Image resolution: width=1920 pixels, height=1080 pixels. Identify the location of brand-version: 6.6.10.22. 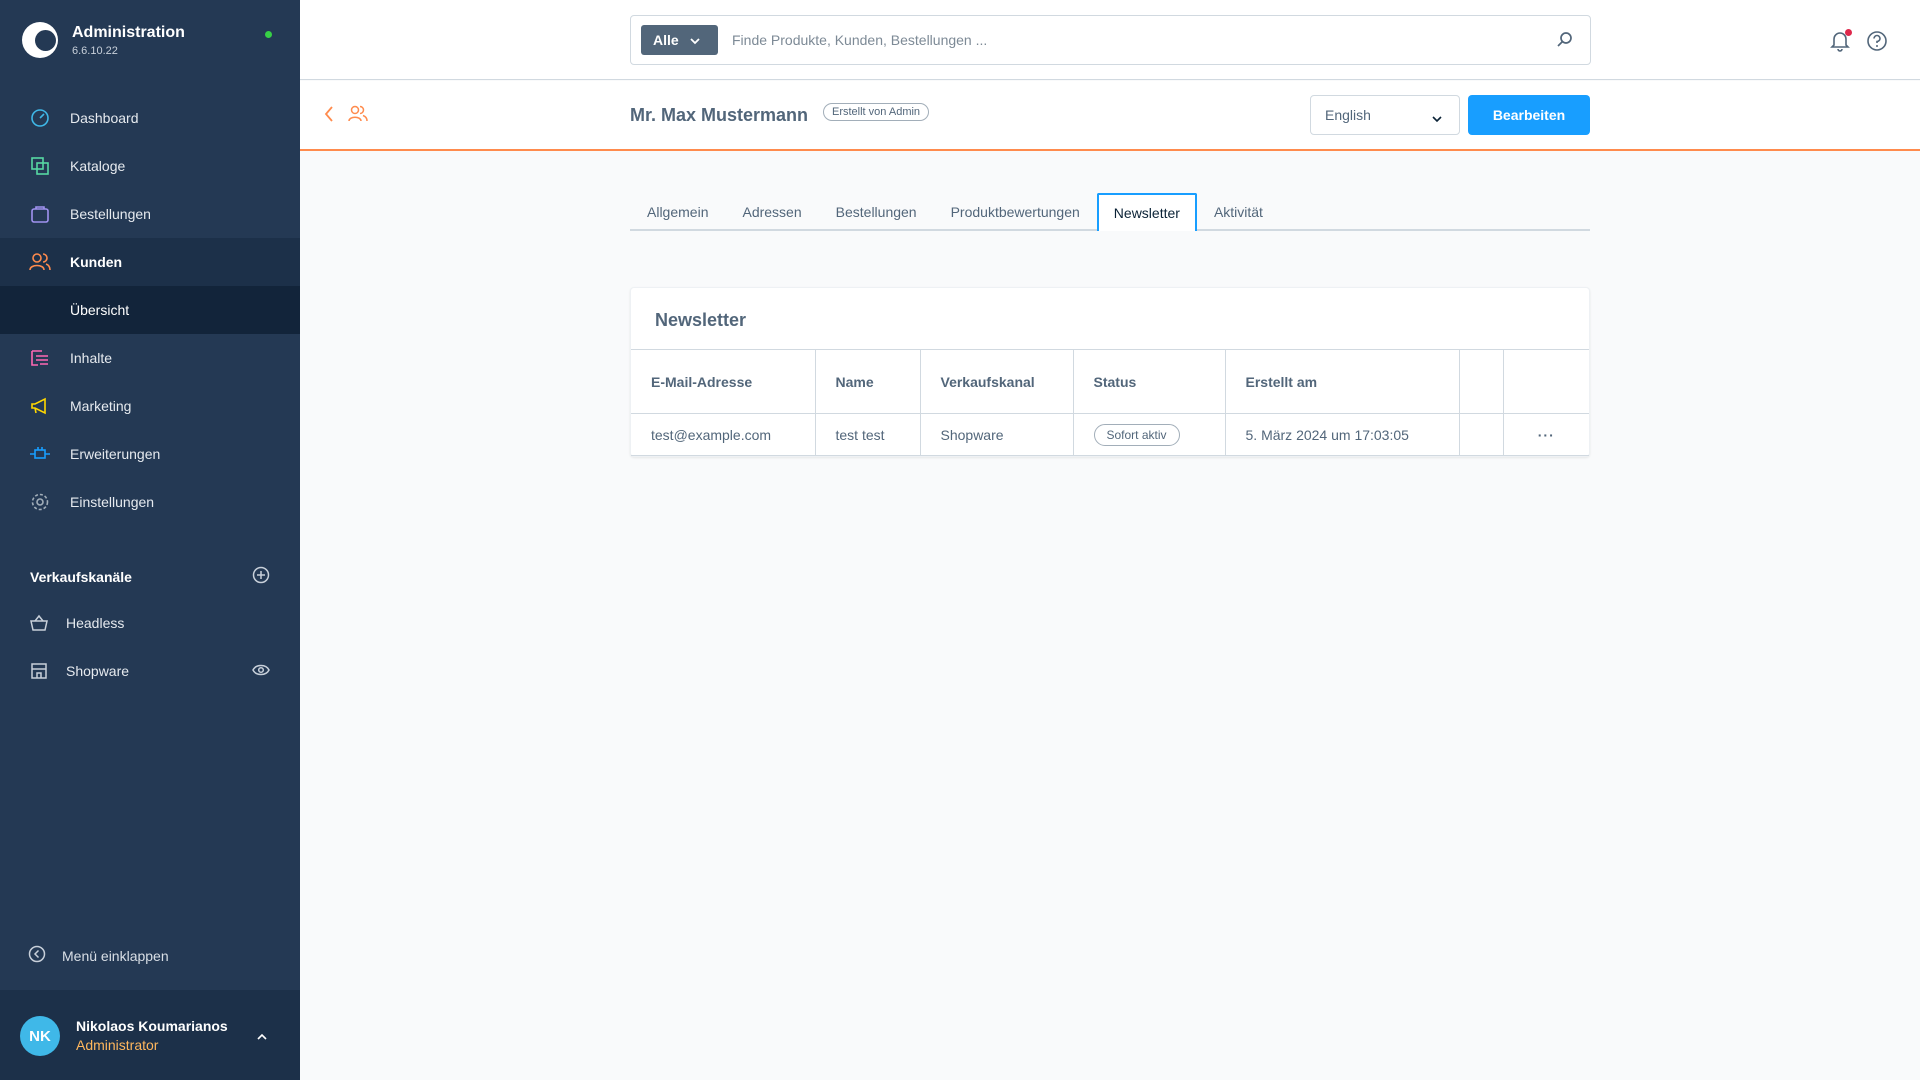
(95, 50).